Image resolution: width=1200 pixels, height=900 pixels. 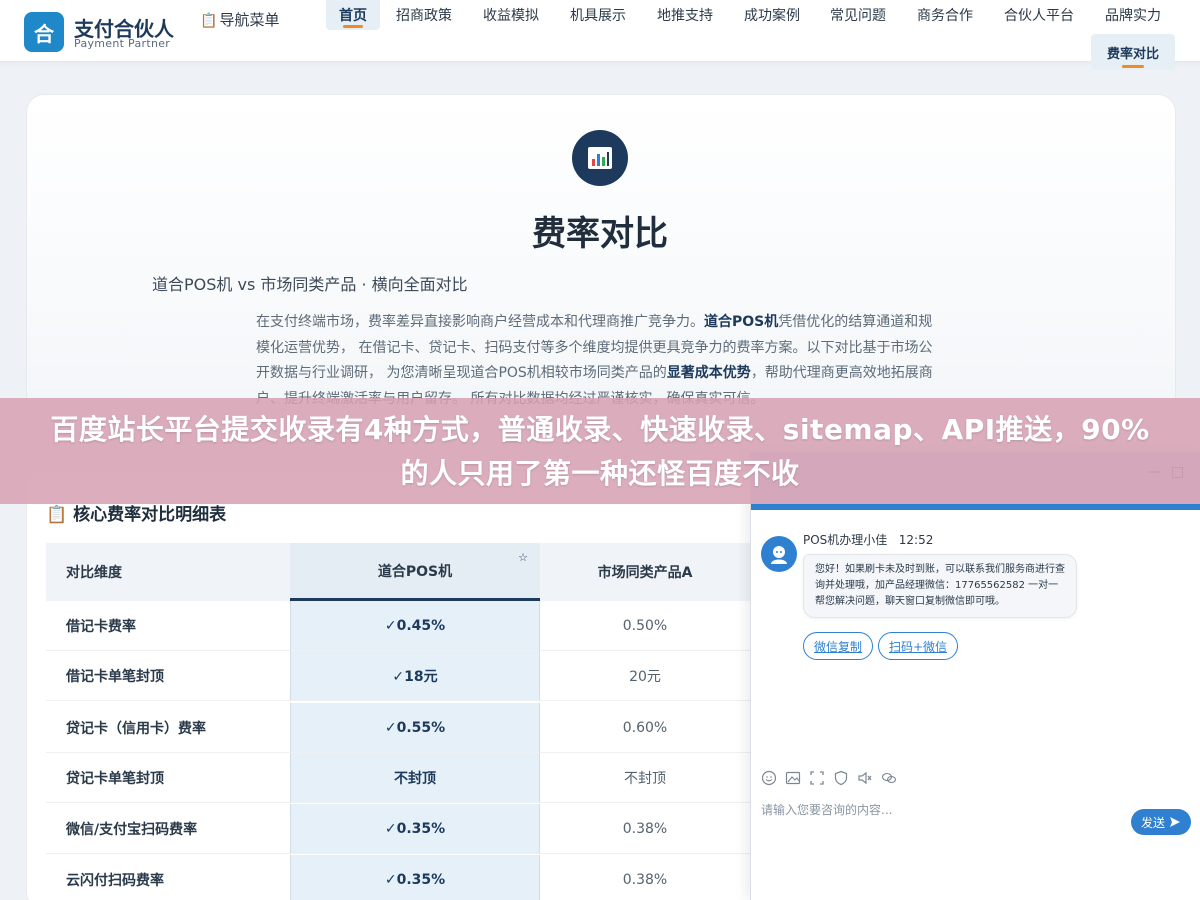 I want to click on nav-item-devices: 机具展示, so click(x=598, y=15).